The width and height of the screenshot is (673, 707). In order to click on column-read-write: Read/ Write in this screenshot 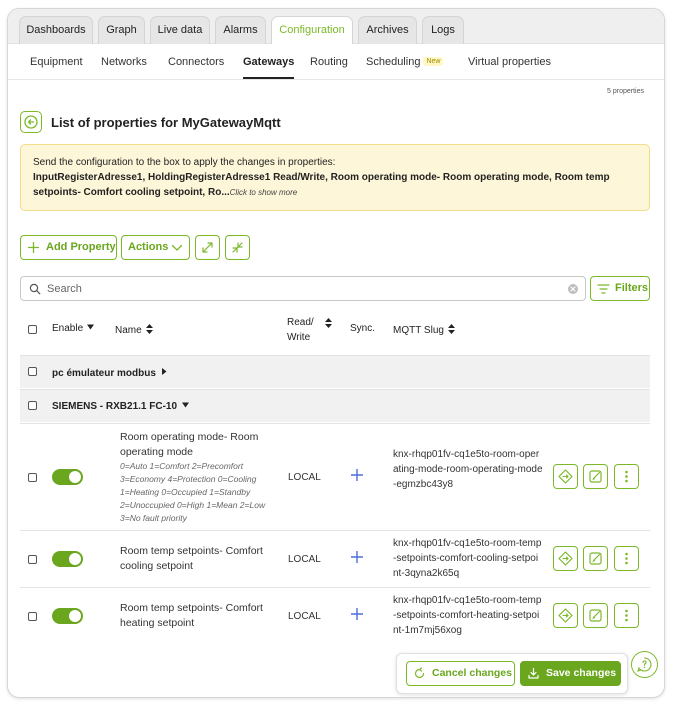, I will do `click(300, 330)`.